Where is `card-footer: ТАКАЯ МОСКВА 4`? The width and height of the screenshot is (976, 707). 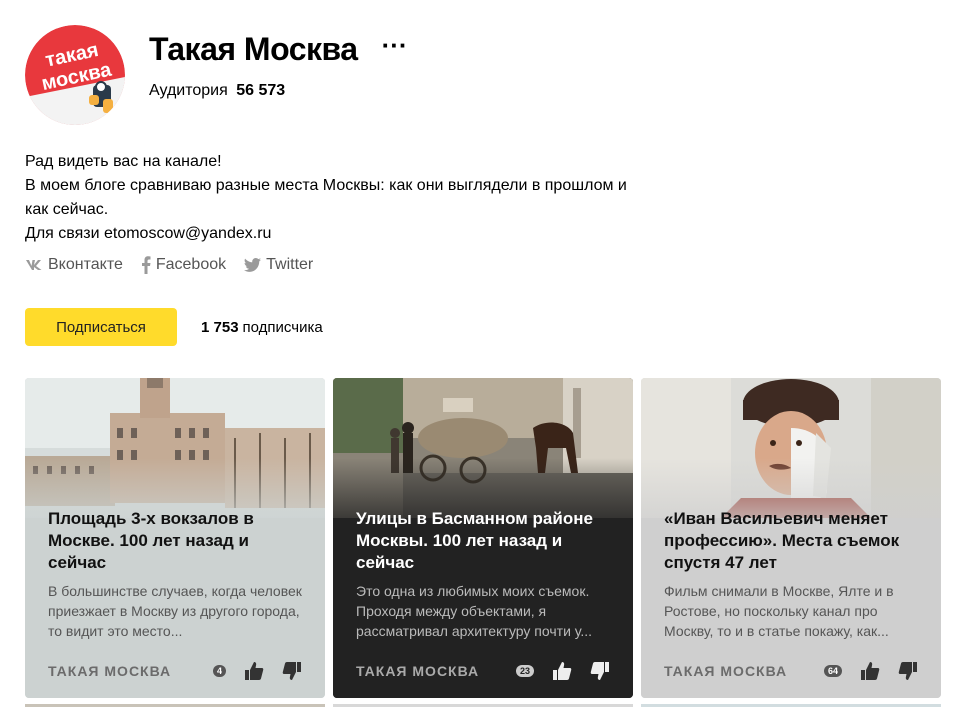
card-footer: ТАКАЯ МОСКВА 4 is located at coordinates (175, 671).